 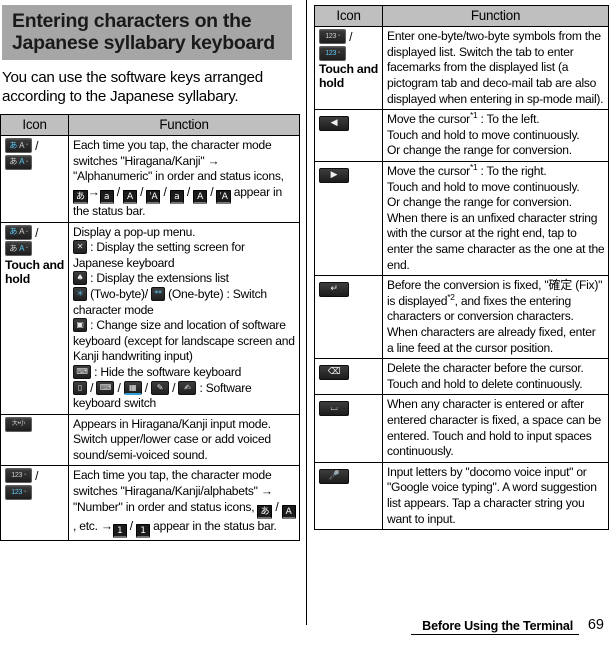 What do you see at coordinates (334, 176) in the screenshot?
I see `cursor-right-key-icon: ▶` at bounding box center [334, 176].